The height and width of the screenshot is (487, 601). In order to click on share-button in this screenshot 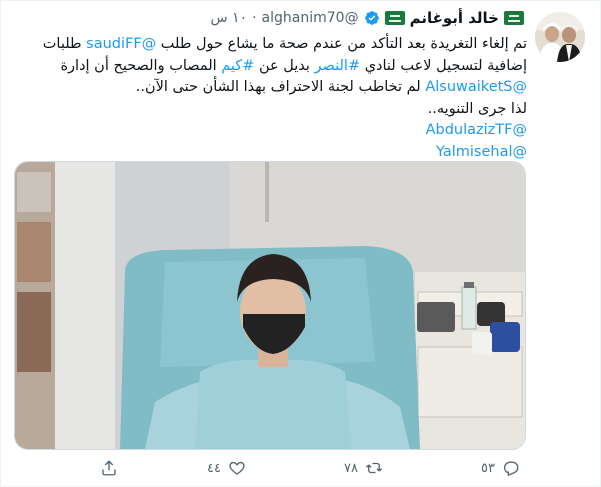, I will do `click(109, 468)`.